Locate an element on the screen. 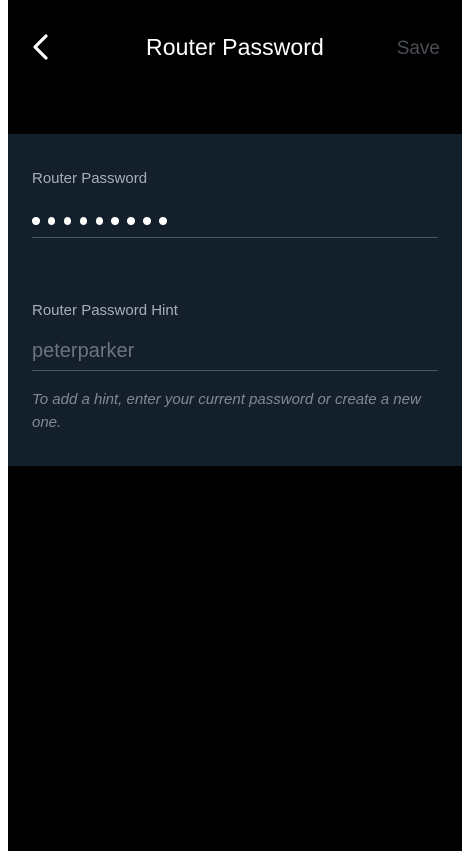 The height and width of the screenshot is (851, 462). password-hint-input is located at coordinates (235, 351).